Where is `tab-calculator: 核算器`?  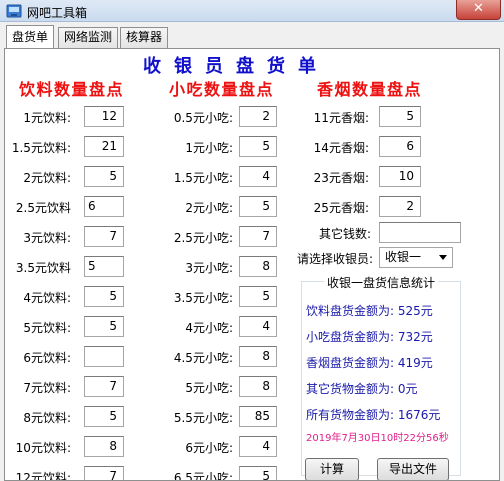
tab-calculator: 核算器 is located at coordinates (144, 37).